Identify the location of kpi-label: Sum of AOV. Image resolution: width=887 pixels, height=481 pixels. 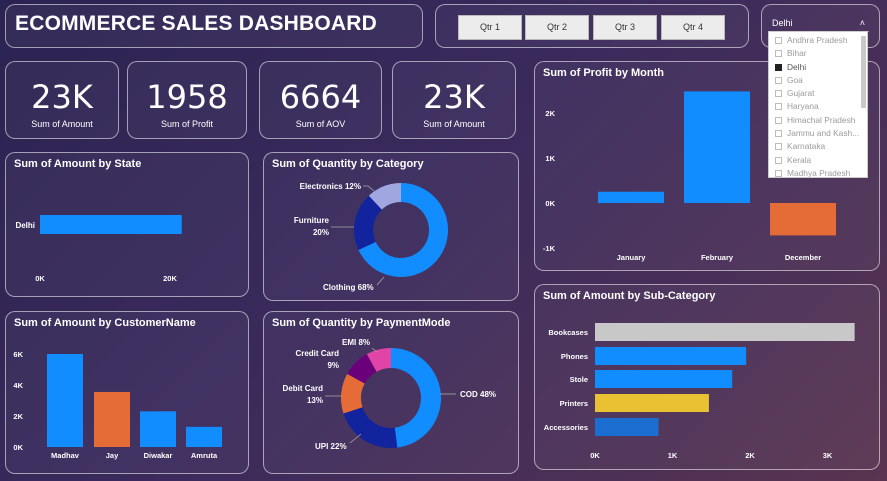
(320, 124).